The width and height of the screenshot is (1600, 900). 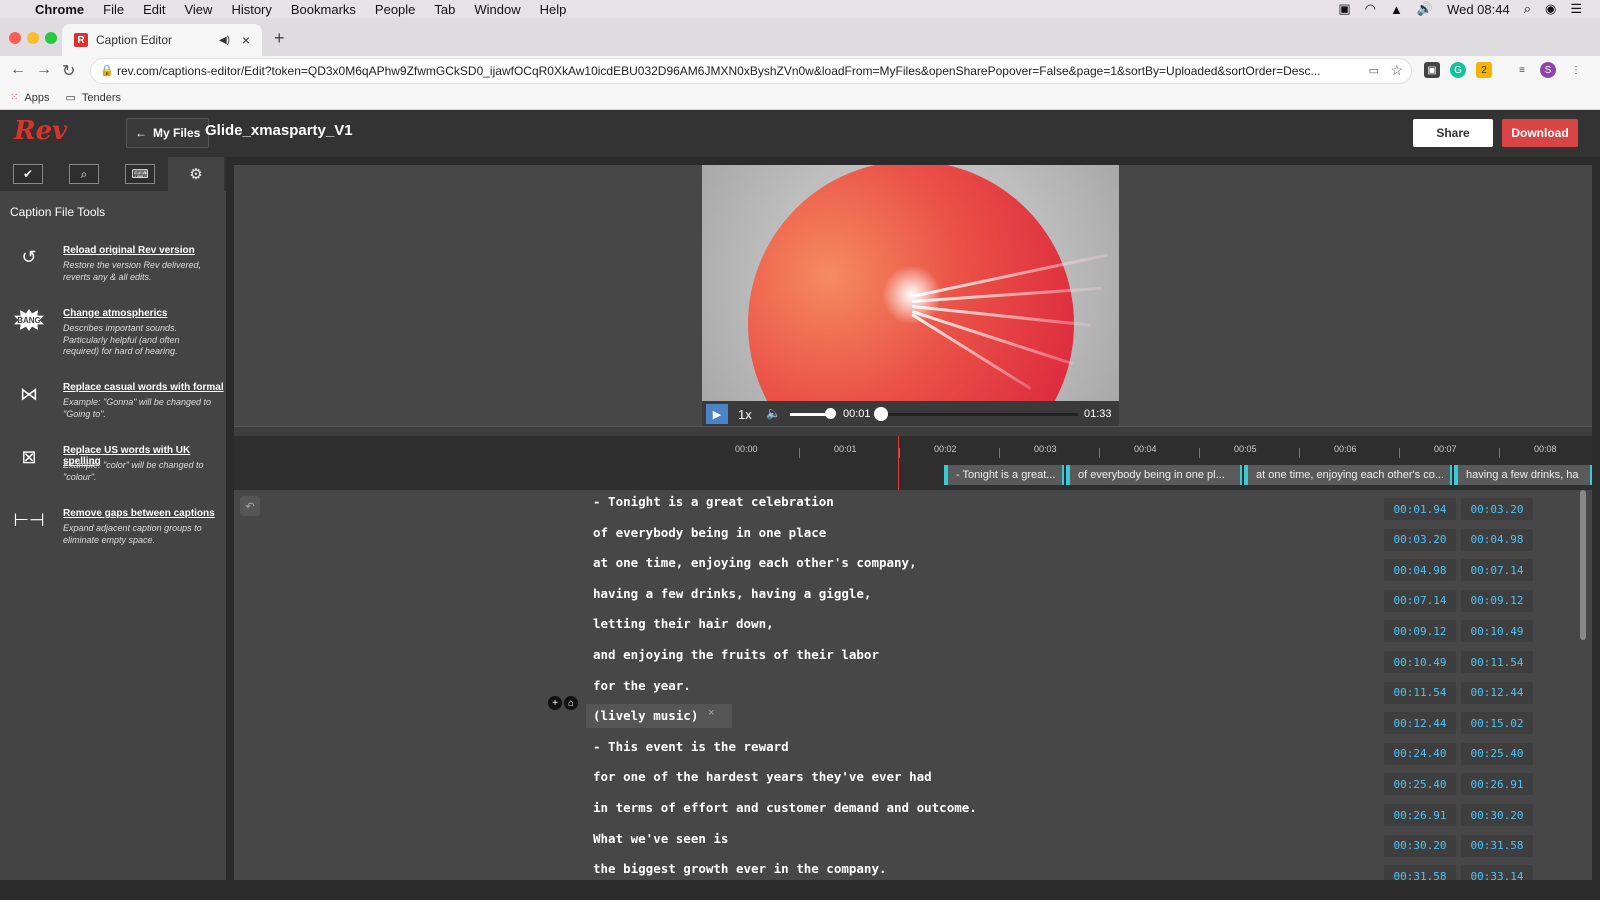 What do you see at coordinates (1374, 70) in the screenshot?
I see `cast-icon: ▭` at bounding box center [1374, 70].